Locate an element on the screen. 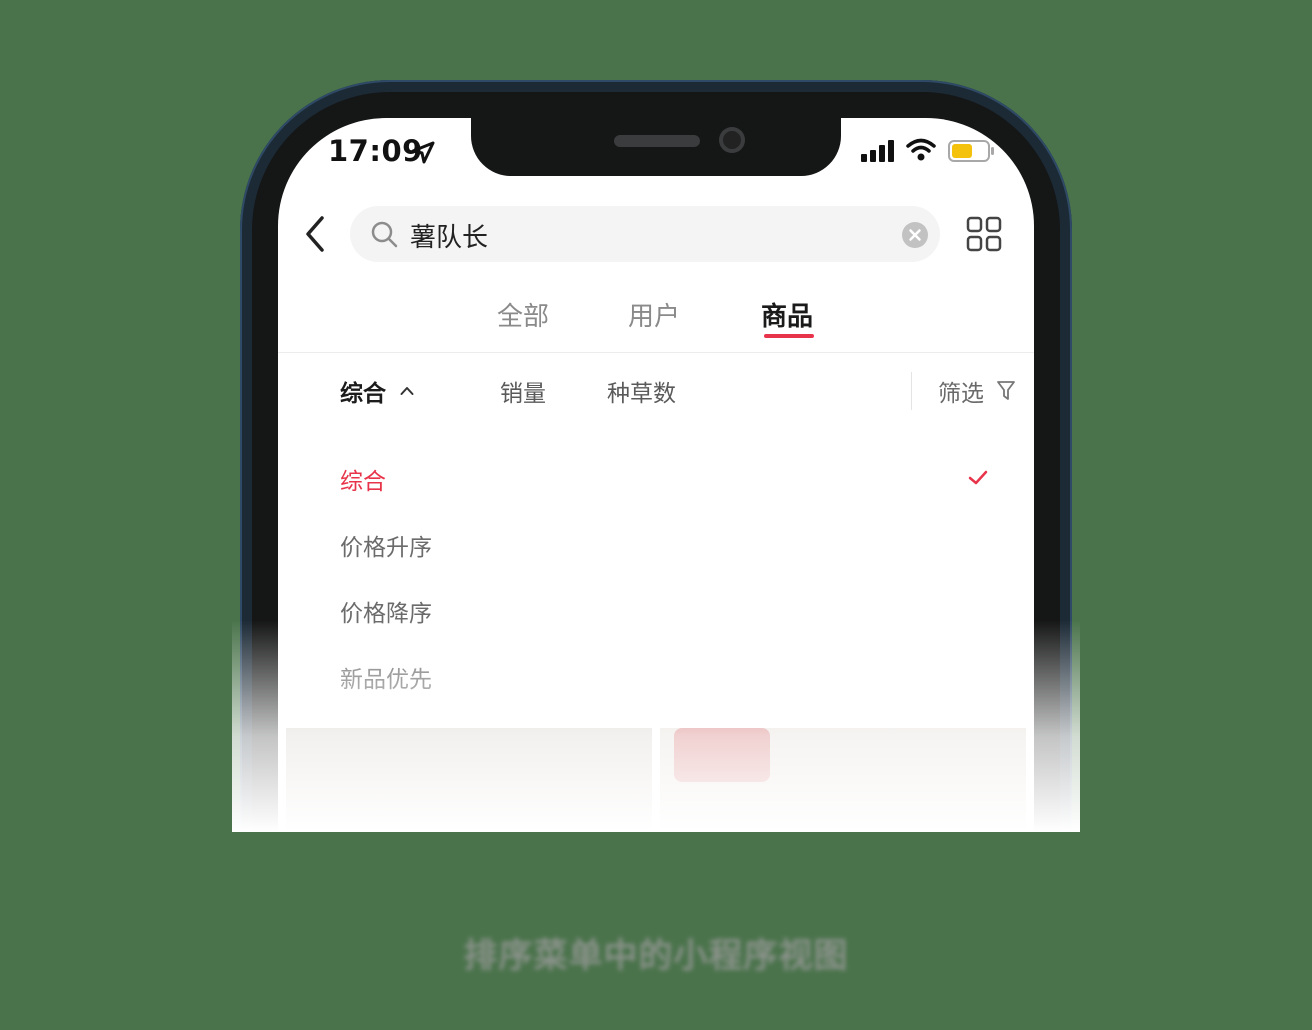 The image size is (1312, 1030). sort-bar-divider is located at coordinates (911, 391).